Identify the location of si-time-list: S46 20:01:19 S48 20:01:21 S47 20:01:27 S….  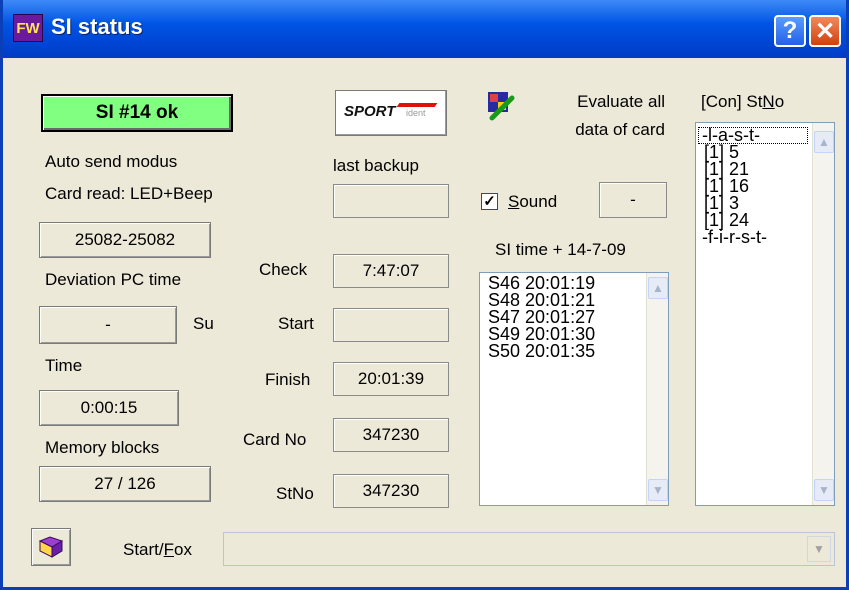
(574, 389).